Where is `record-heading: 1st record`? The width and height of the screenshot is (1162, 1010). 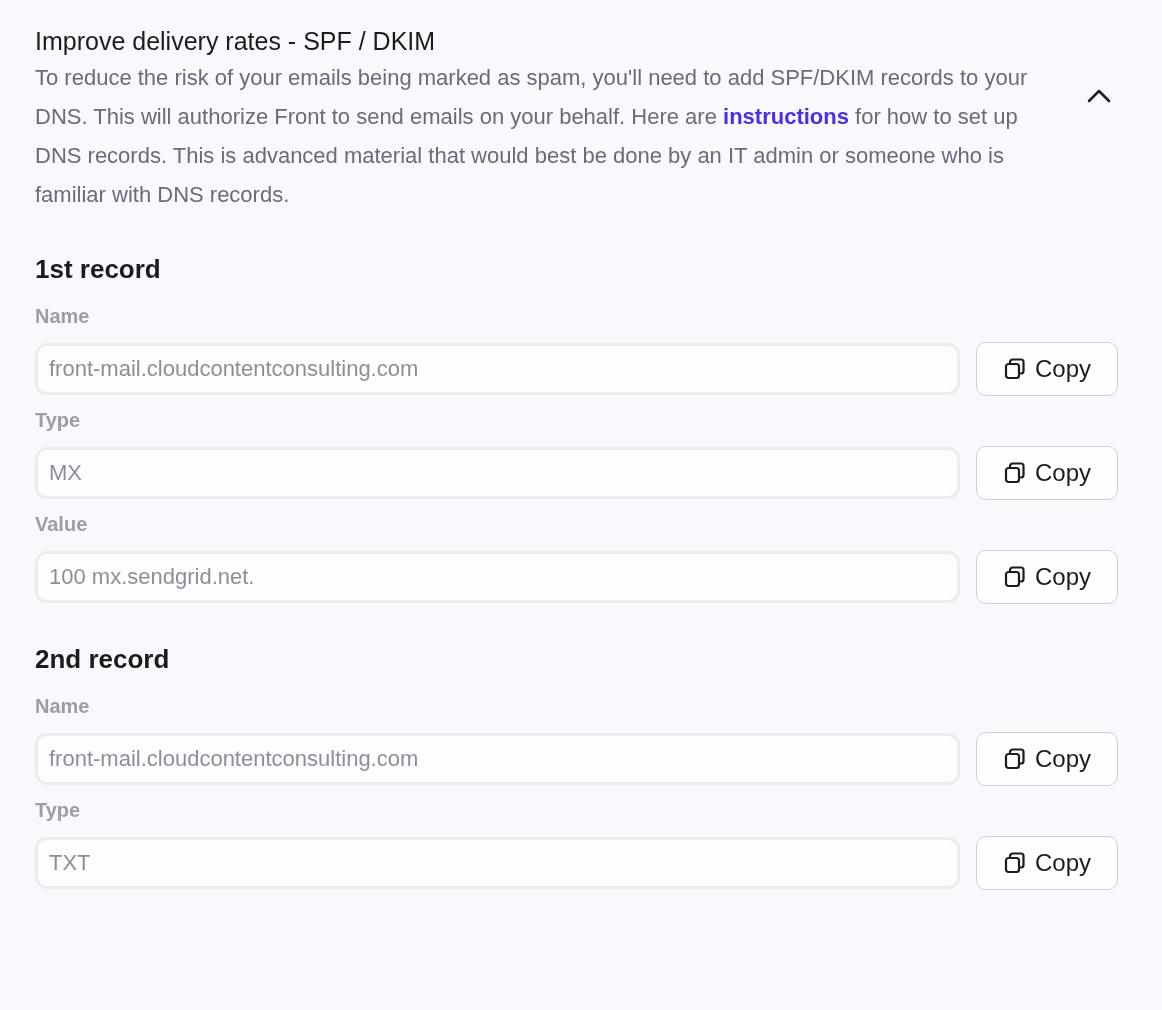 record-heading: 1st record is located at coordinates (98, 269).